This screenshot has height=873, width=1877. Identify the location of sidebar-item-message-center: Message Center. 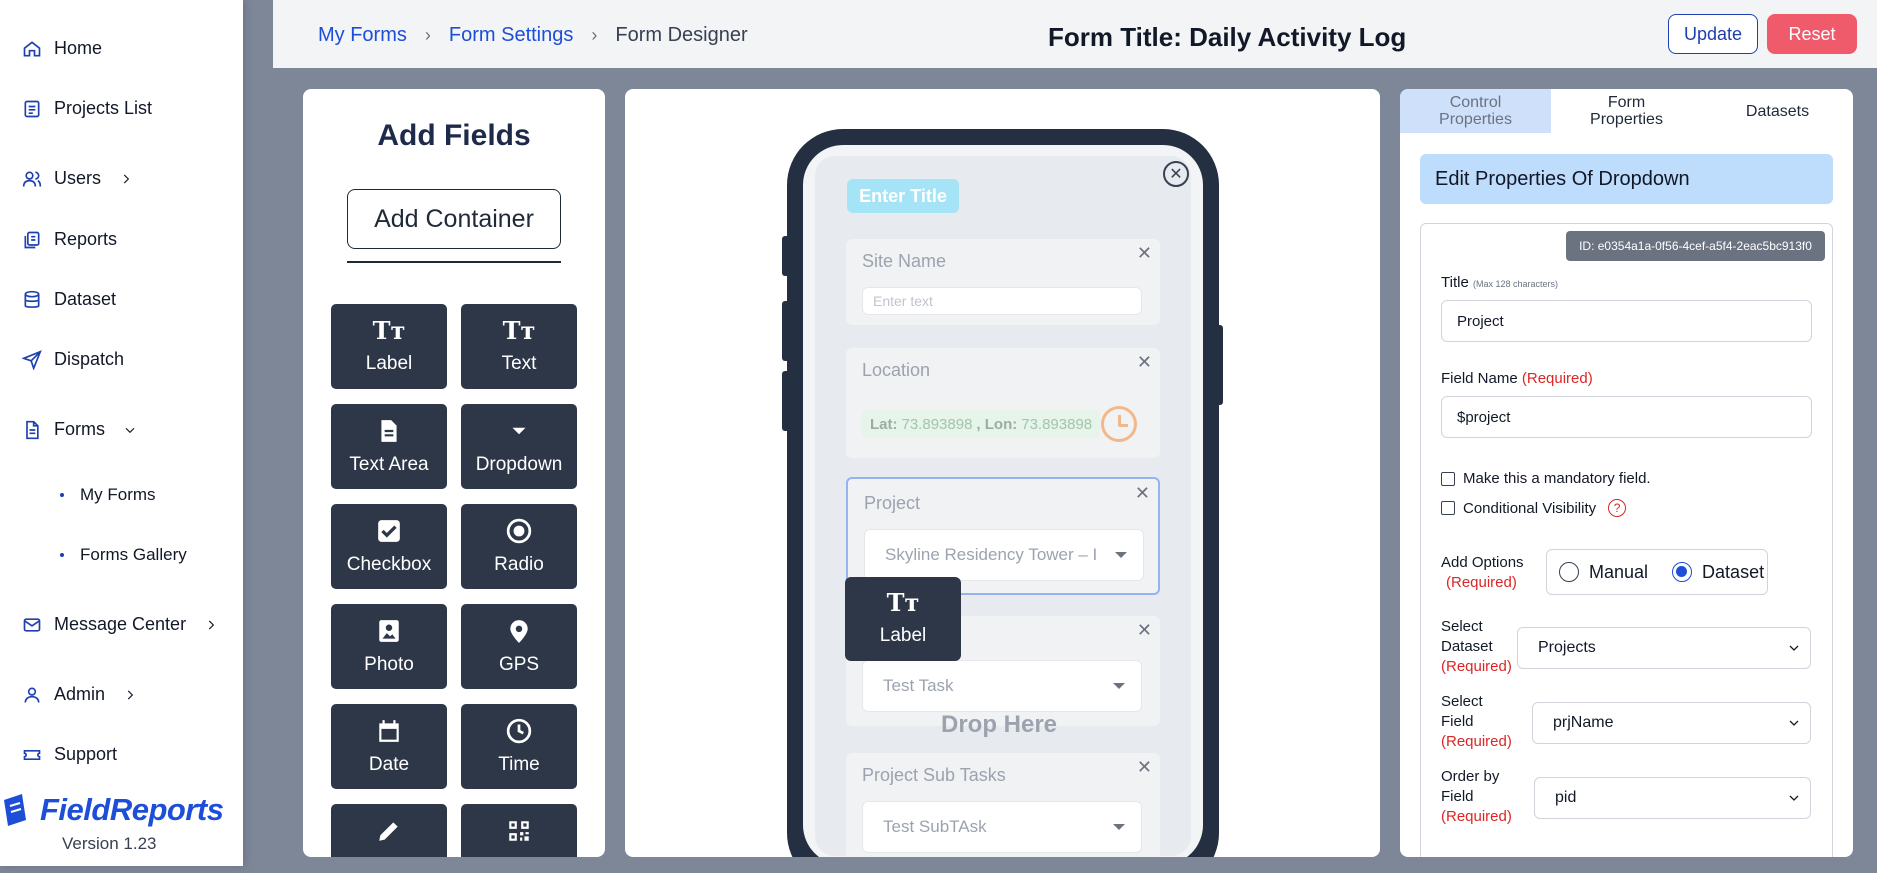
(120, 624).